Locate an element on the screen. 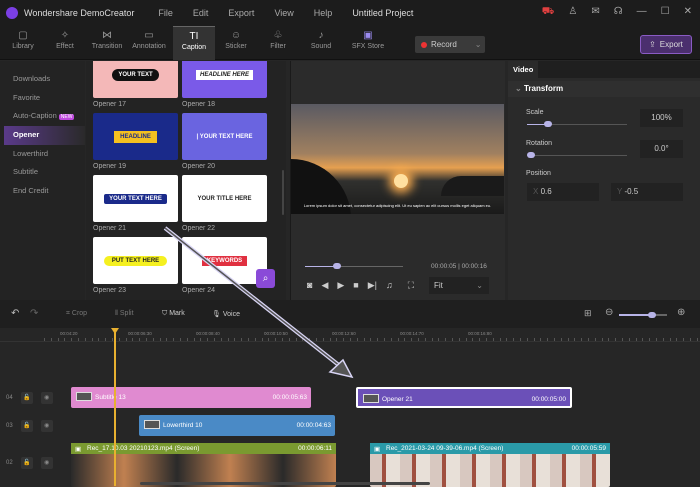  drag-arrow is located at coordinates (258, 302).